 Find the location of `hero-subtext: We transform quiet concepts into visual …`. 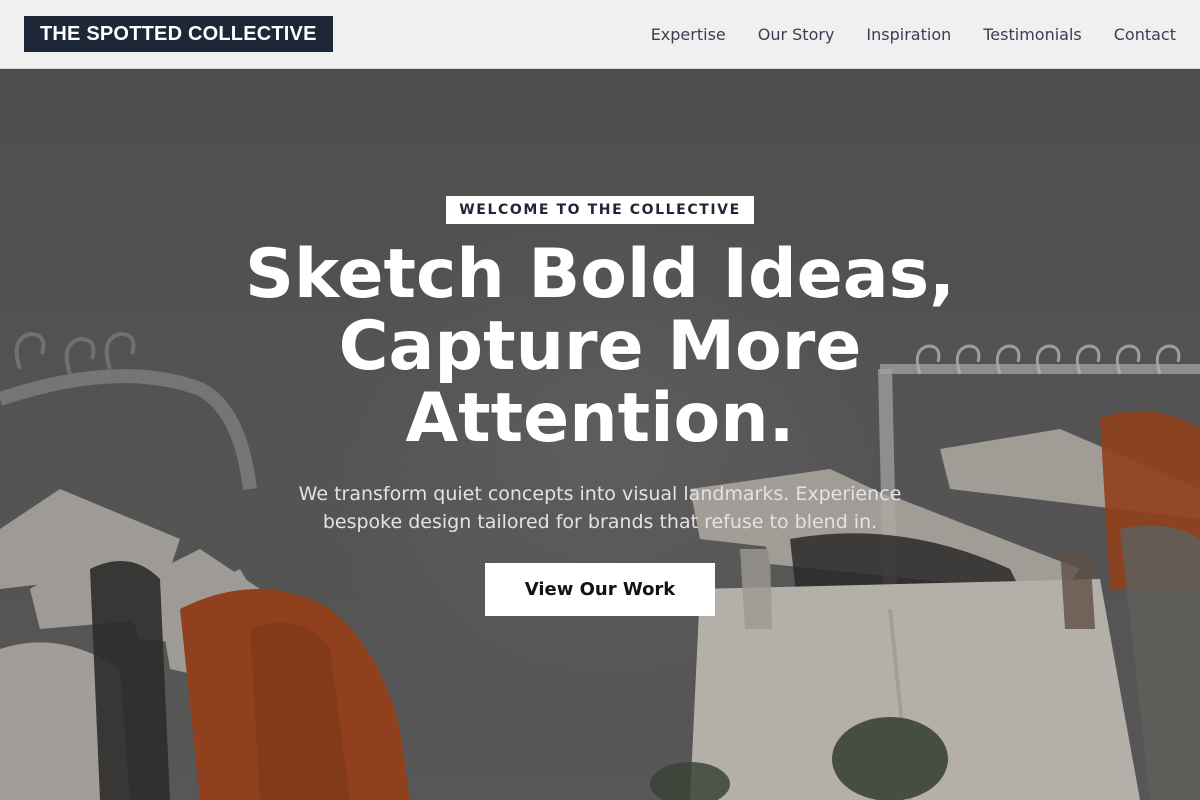

hero-subtext: We transform quiet concepts into visual … is located at coordinates (600, 508).